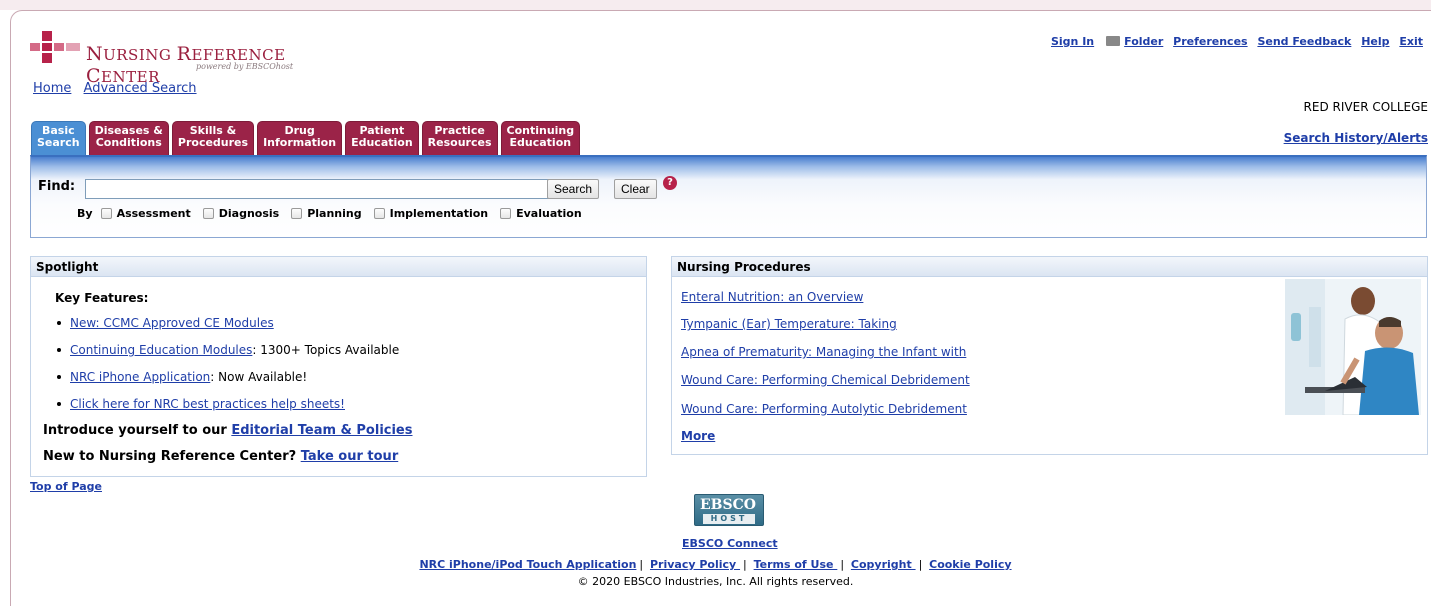  What do you see at coordinates (338, 267) in the screenshot?
I see `spotlight-title: Spotlight` at bounding box center [338, 267].